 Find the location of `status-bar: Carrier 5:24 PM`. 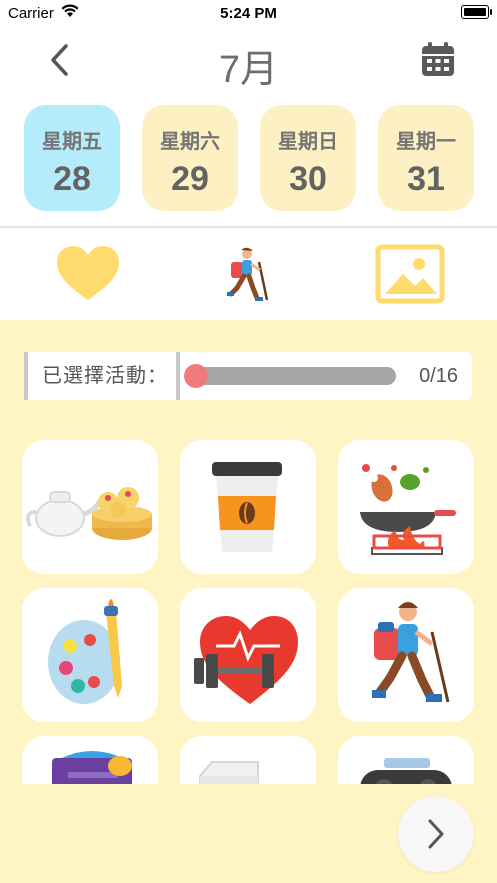

status-bar: Carrier 5:24 PM is located at coordinates (248, 14).